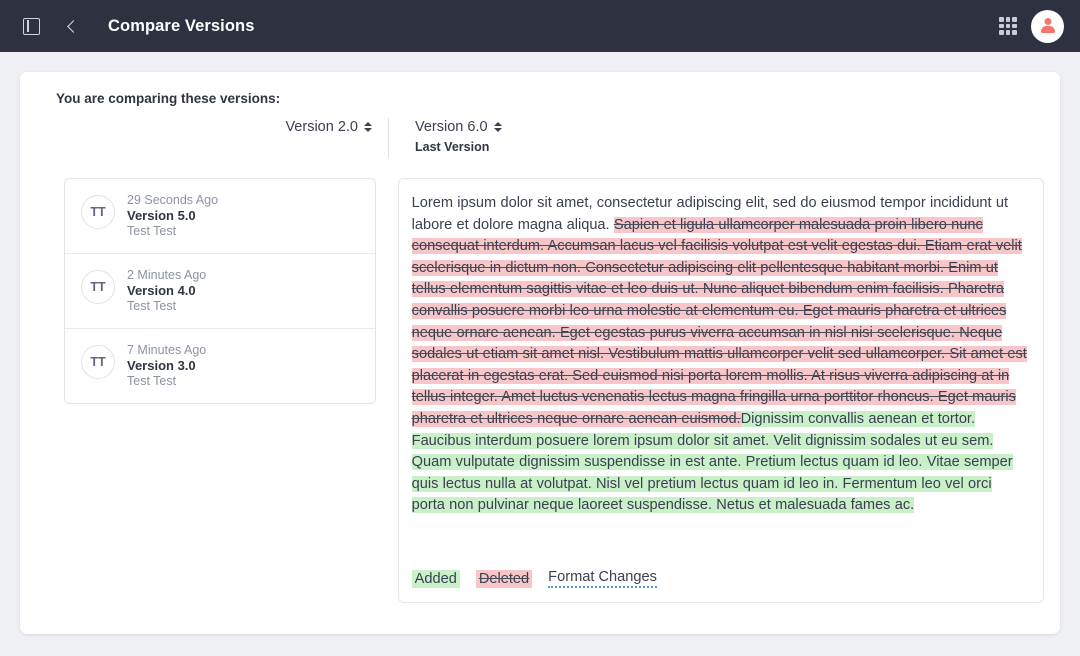 The image size is (1080, 656). I want to click on compare-heading: You are comparing these versions:, so click(168, 98).